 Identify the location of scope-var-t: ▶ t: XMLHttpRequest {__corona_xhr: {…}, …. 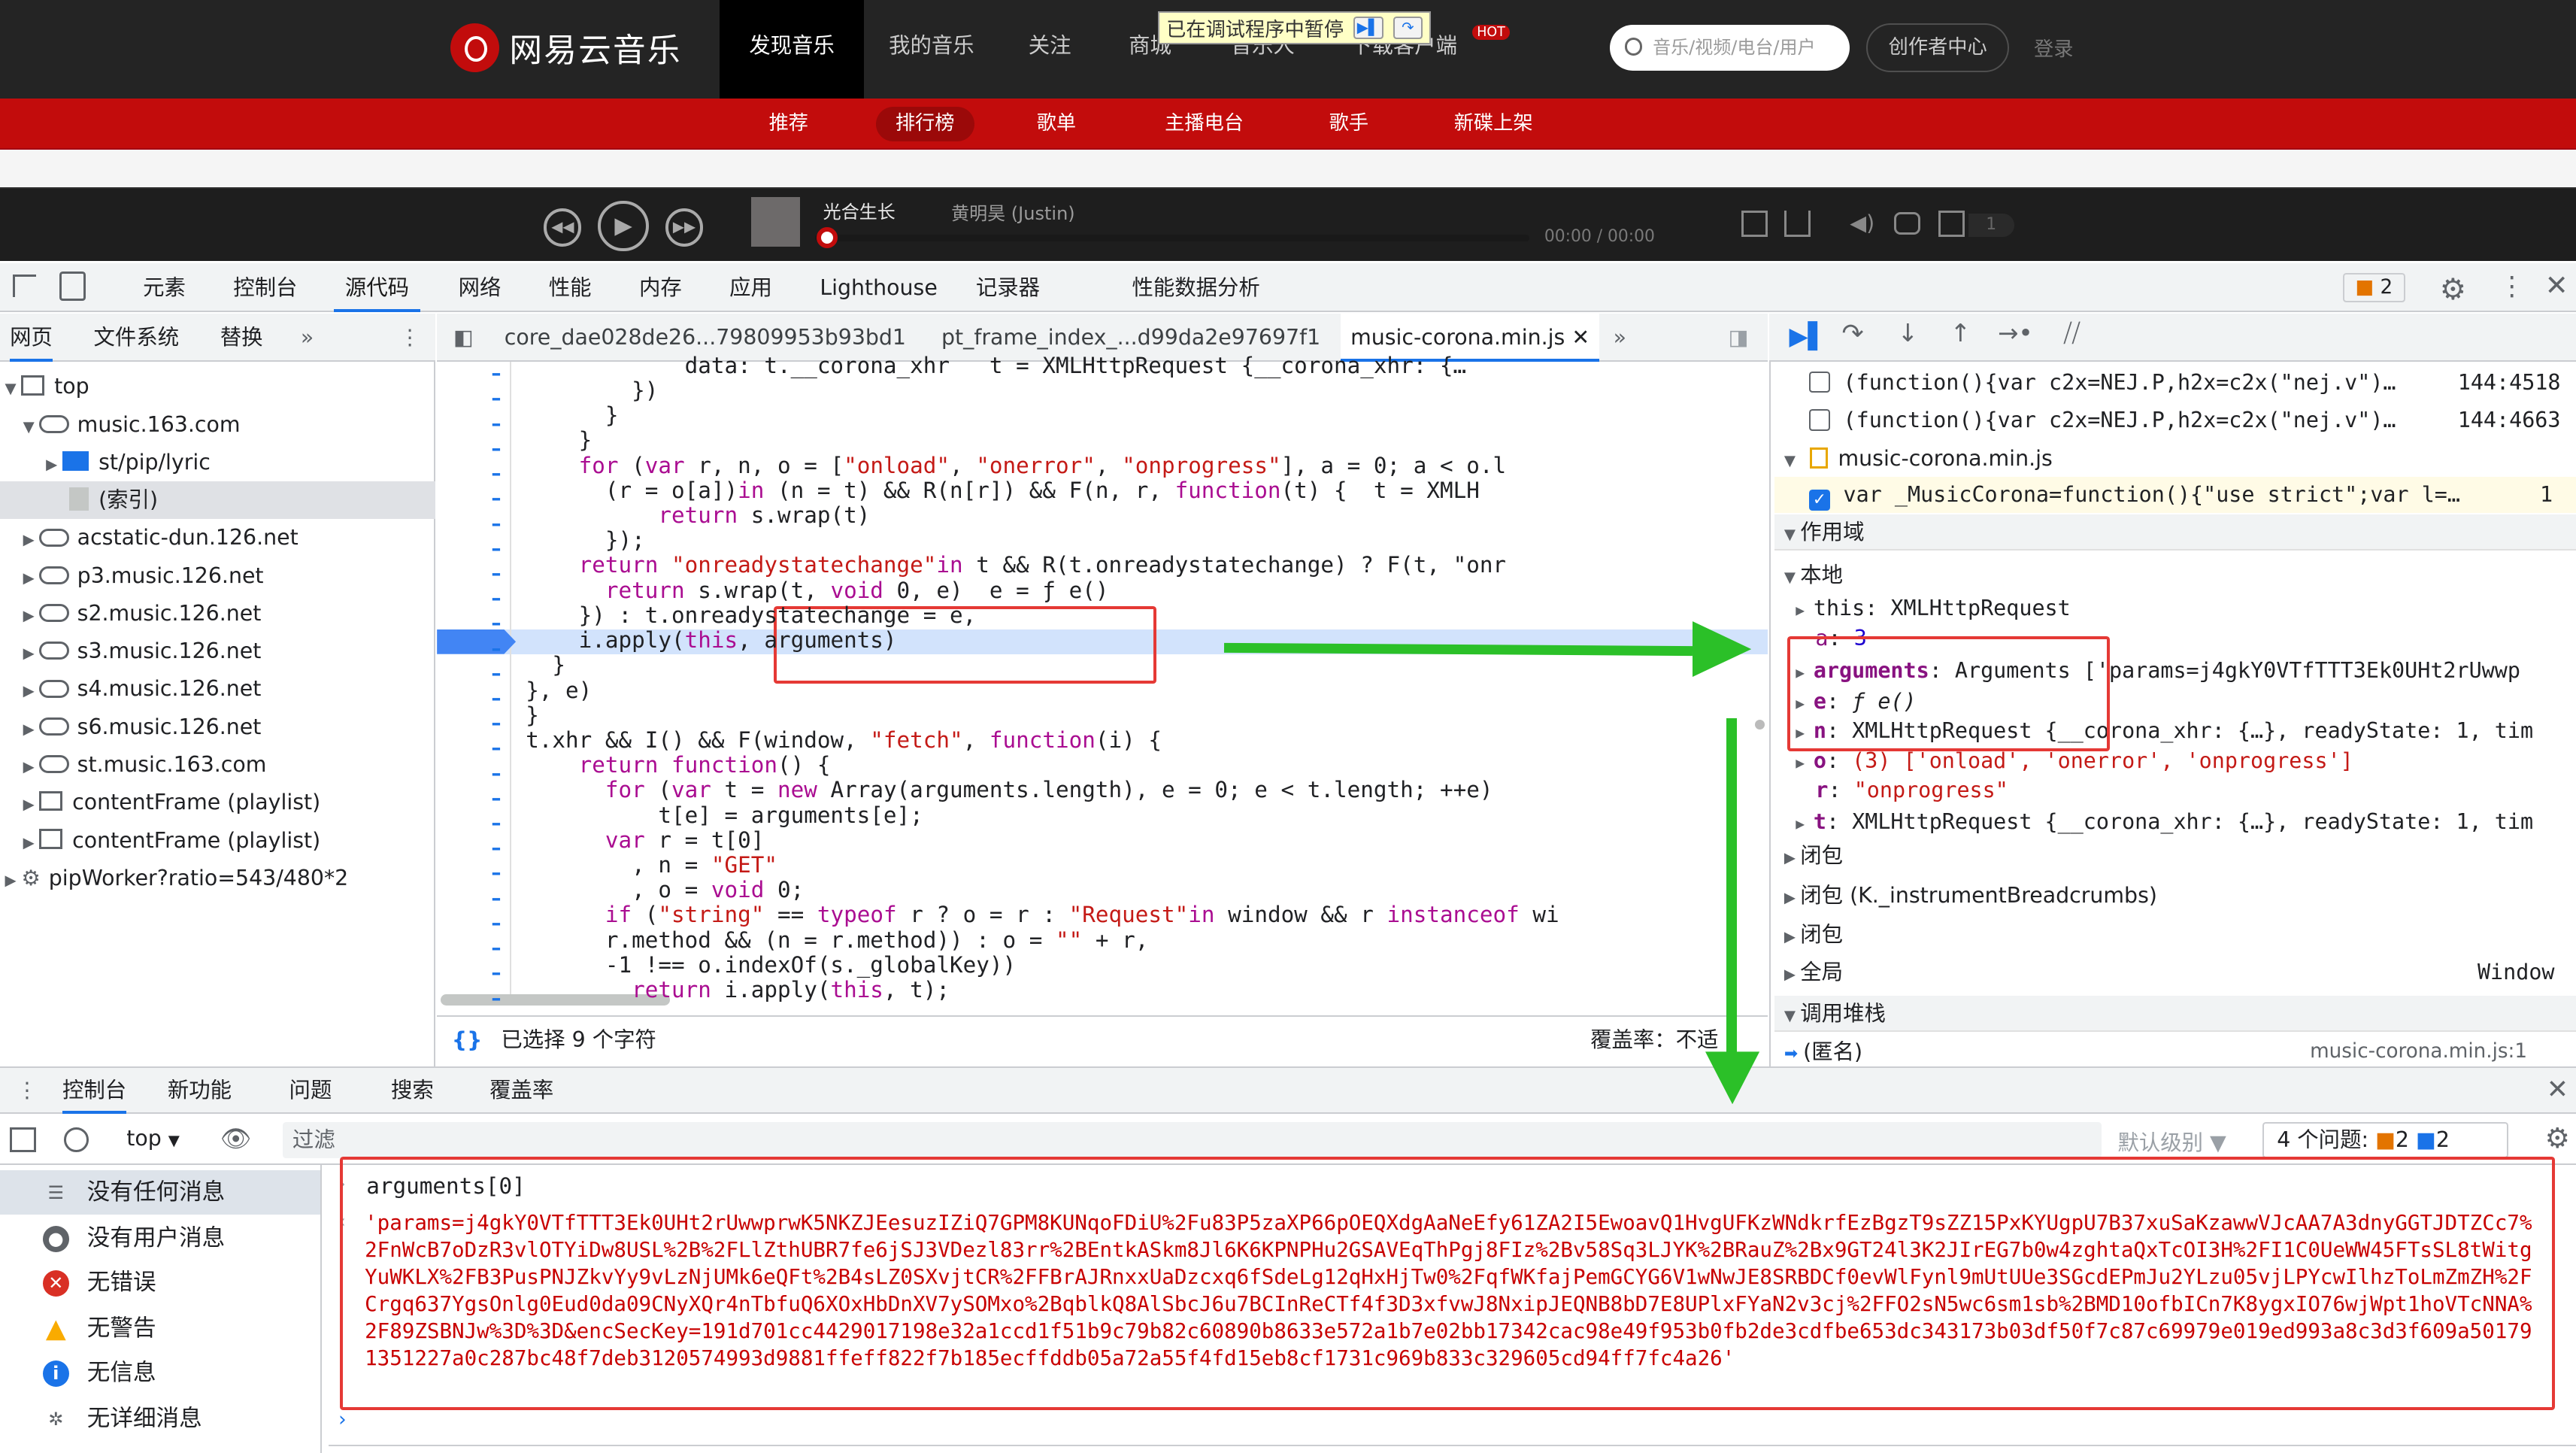
(2175, 822).